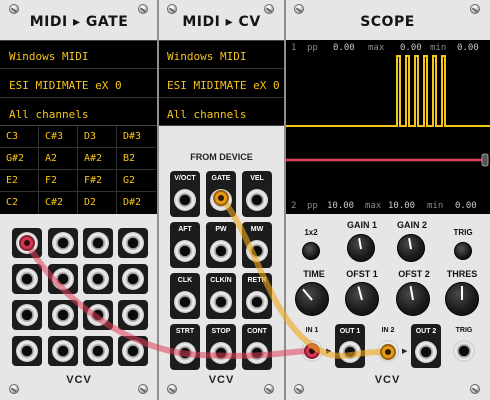 This screenshot has width=490, height=400. What do you see at coordinates (136, 159) in the screenshot?
I see `note-cell: B2` at bounding box center [136, 159].